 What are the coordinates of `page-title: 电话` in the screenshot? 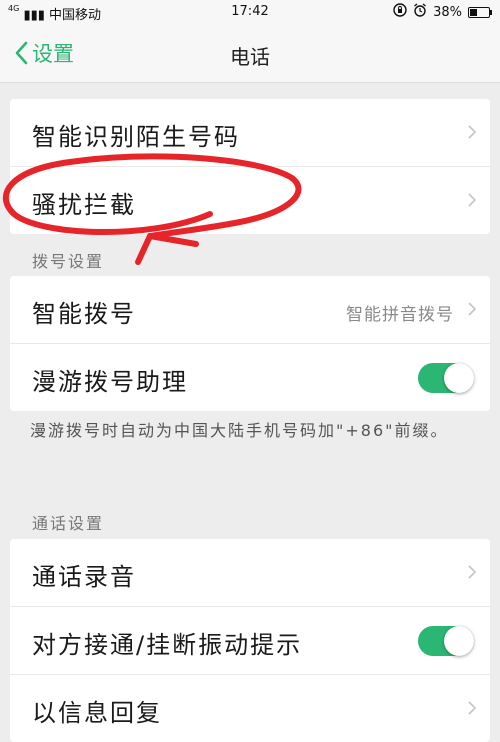 It's located at (250, 57).